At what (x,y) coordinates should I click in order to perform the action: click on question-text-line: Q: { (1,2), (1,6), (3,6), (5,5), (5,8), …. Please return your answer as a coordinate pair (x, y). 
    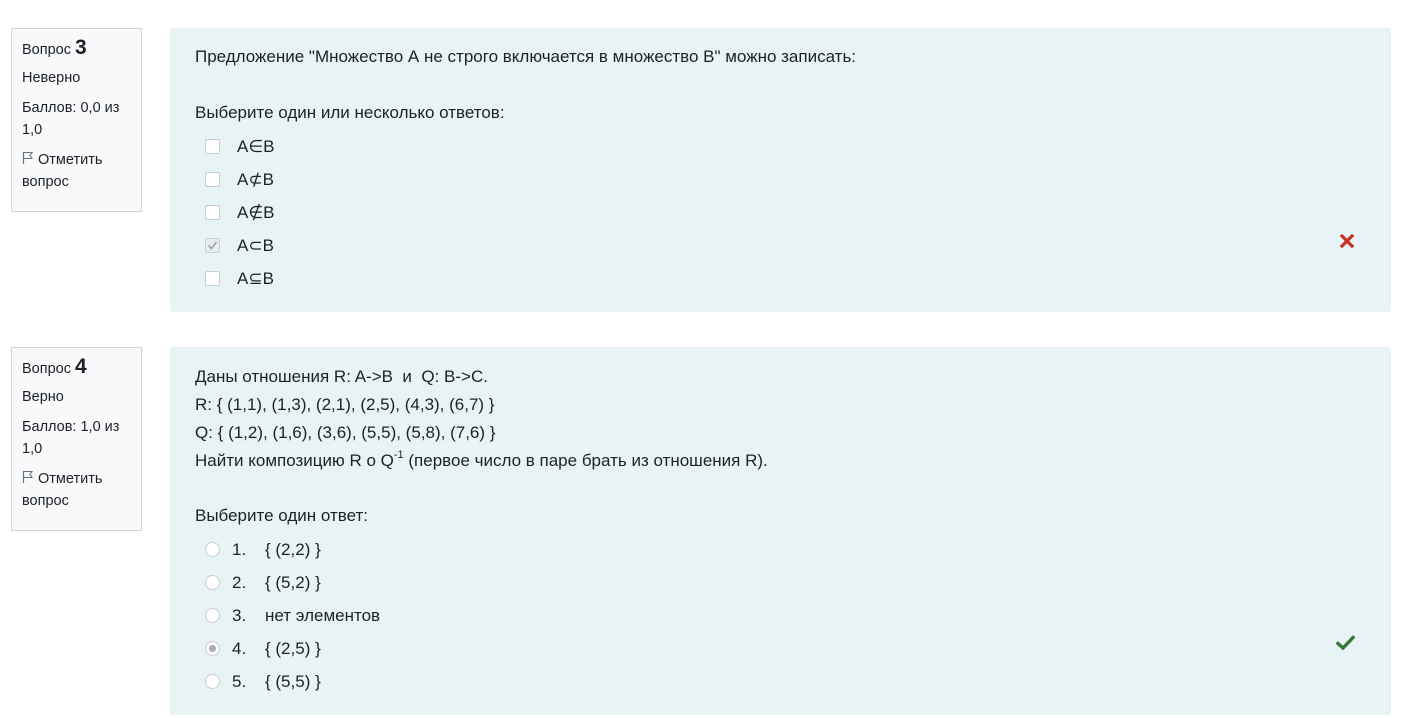
    Looking at the image, I should click on (345, 432).